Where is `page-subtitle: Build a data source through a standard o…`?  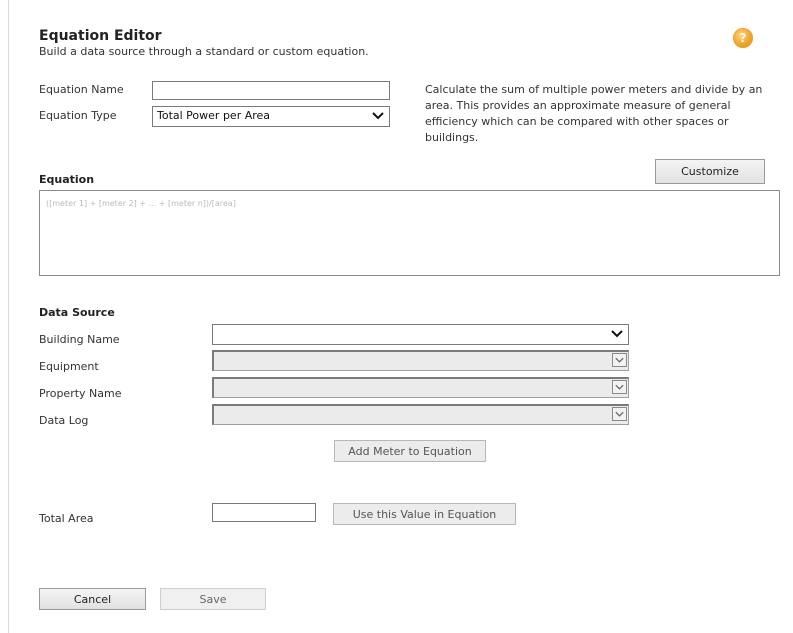
page-subtitle: Build a data source through a standard o… is located at coordinates (204, 51).